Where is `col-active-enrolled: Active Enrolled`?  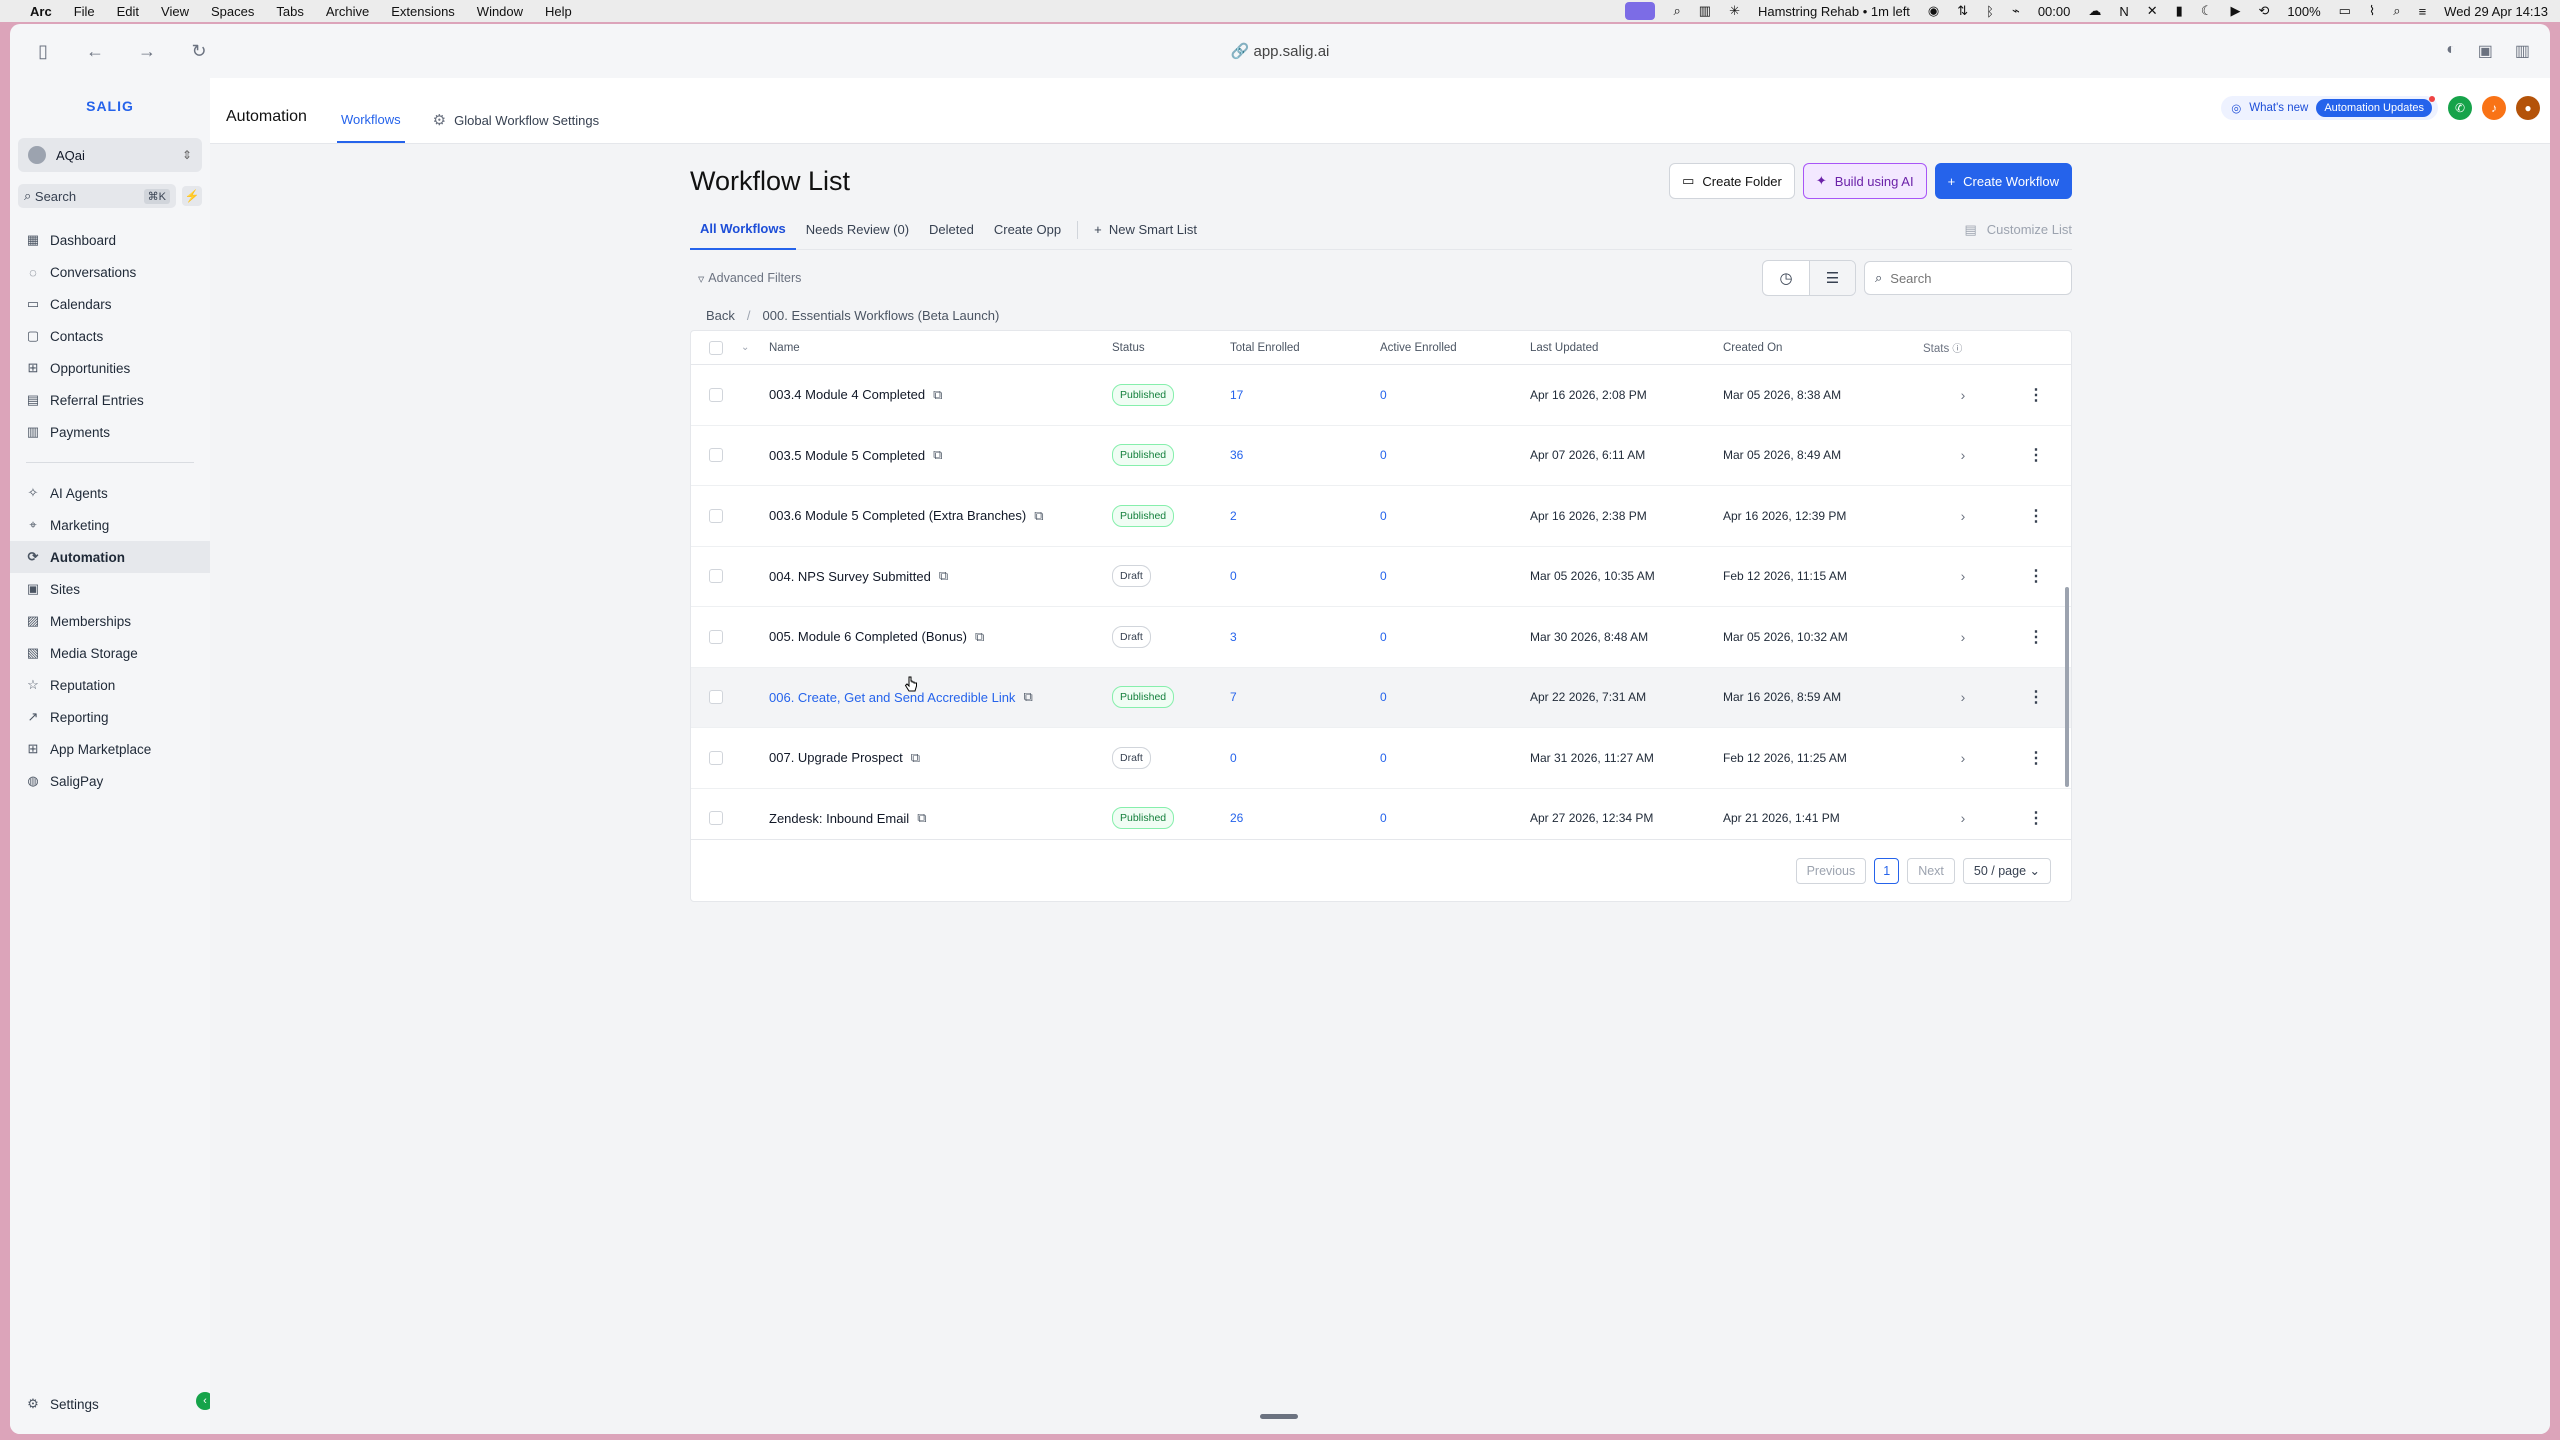
col-active-enrolled: Active Enrolled is located at coordinates (1455, 348).